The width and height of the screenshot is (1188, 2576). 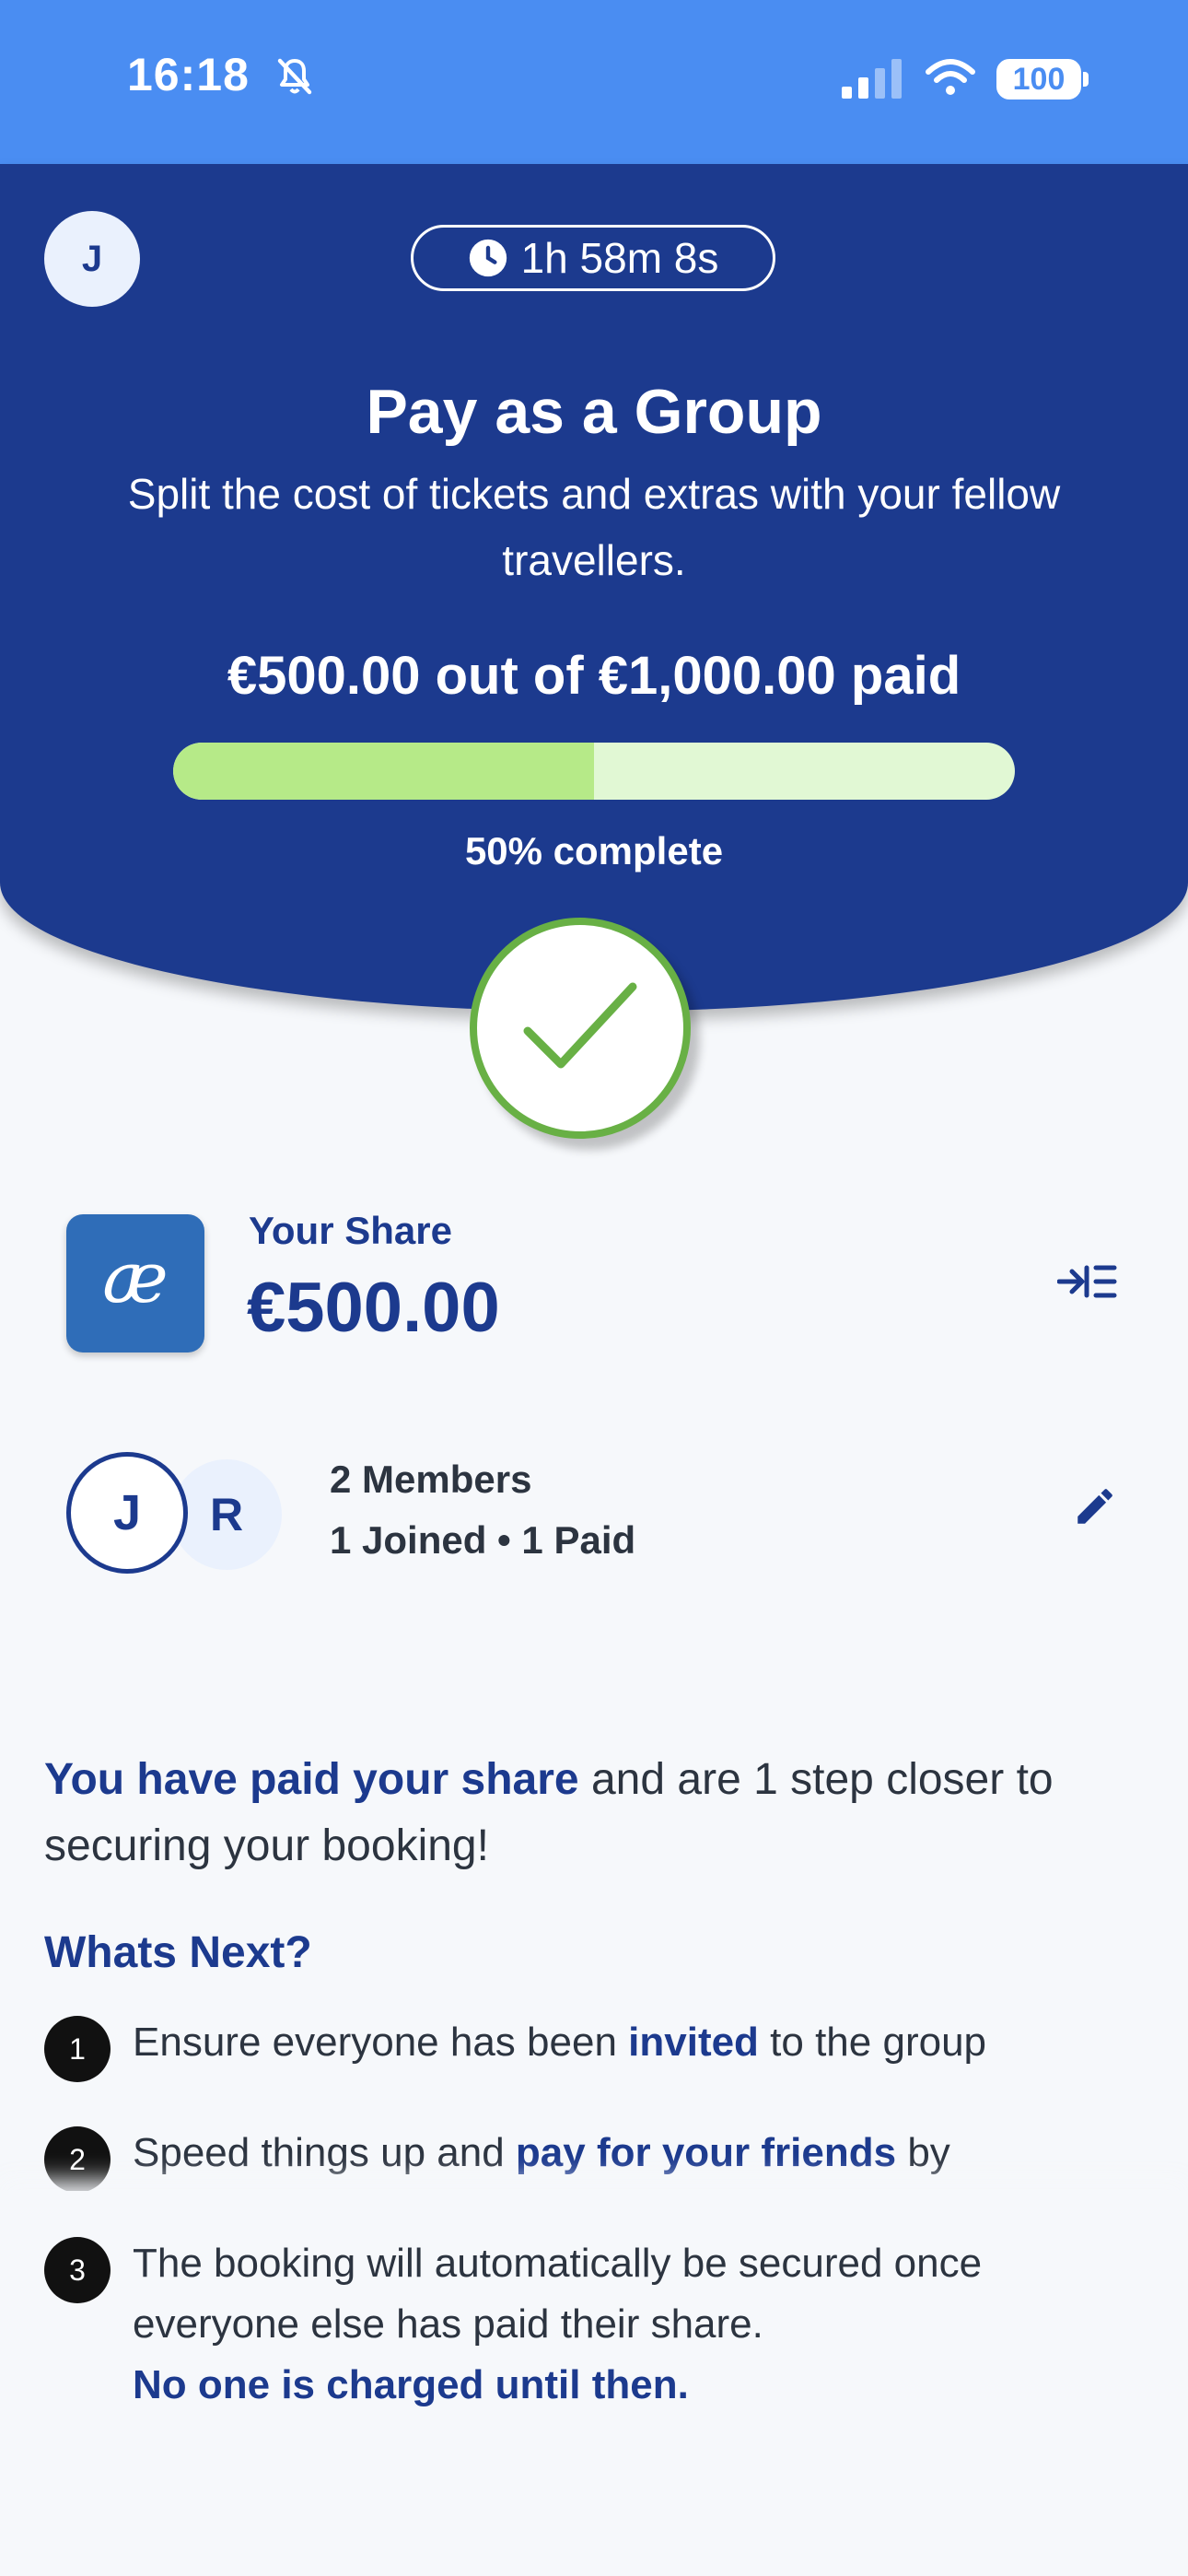 What do you see at coordinates (483, 1540) in the screenshot?
I see `members-status: 1 Joined • 1 Paid` at bounding box center [483, 1540].